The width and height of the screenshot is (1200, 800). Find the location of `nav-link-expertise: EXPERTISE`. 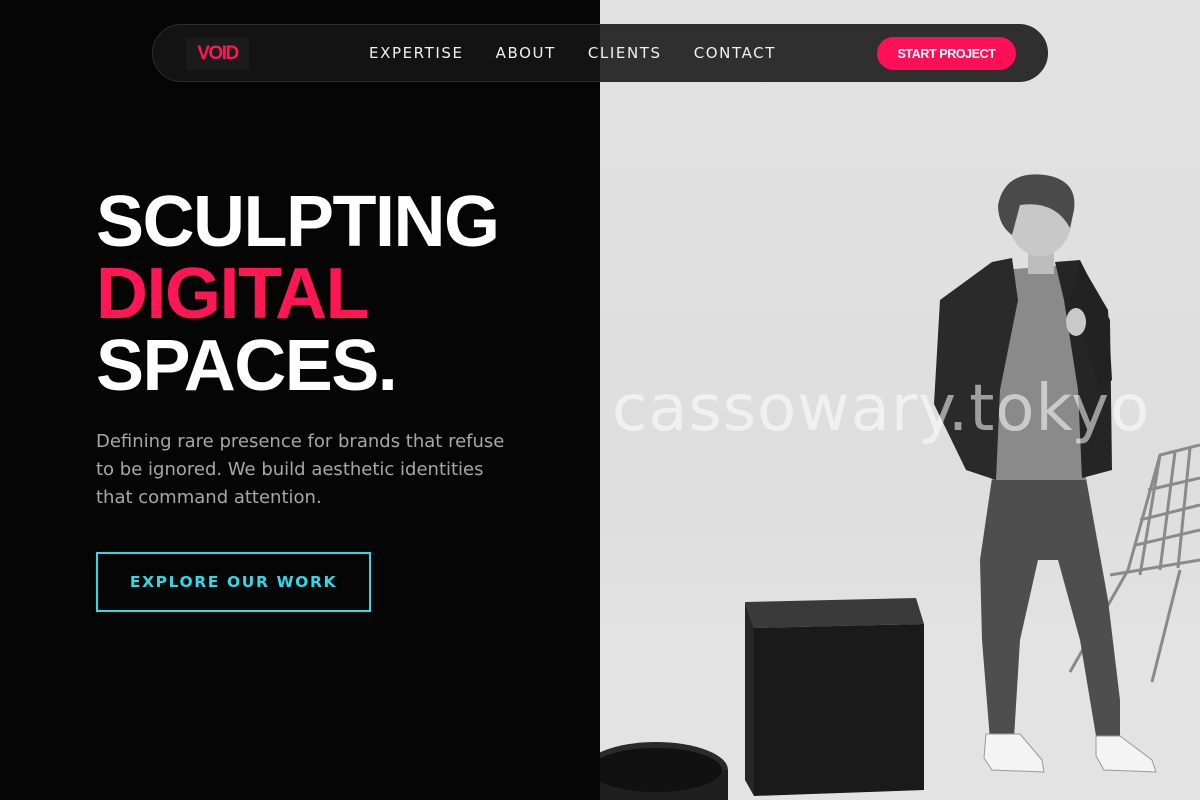

nav-link-expertise: EXPERTISE is located at coordinates (416, 53).